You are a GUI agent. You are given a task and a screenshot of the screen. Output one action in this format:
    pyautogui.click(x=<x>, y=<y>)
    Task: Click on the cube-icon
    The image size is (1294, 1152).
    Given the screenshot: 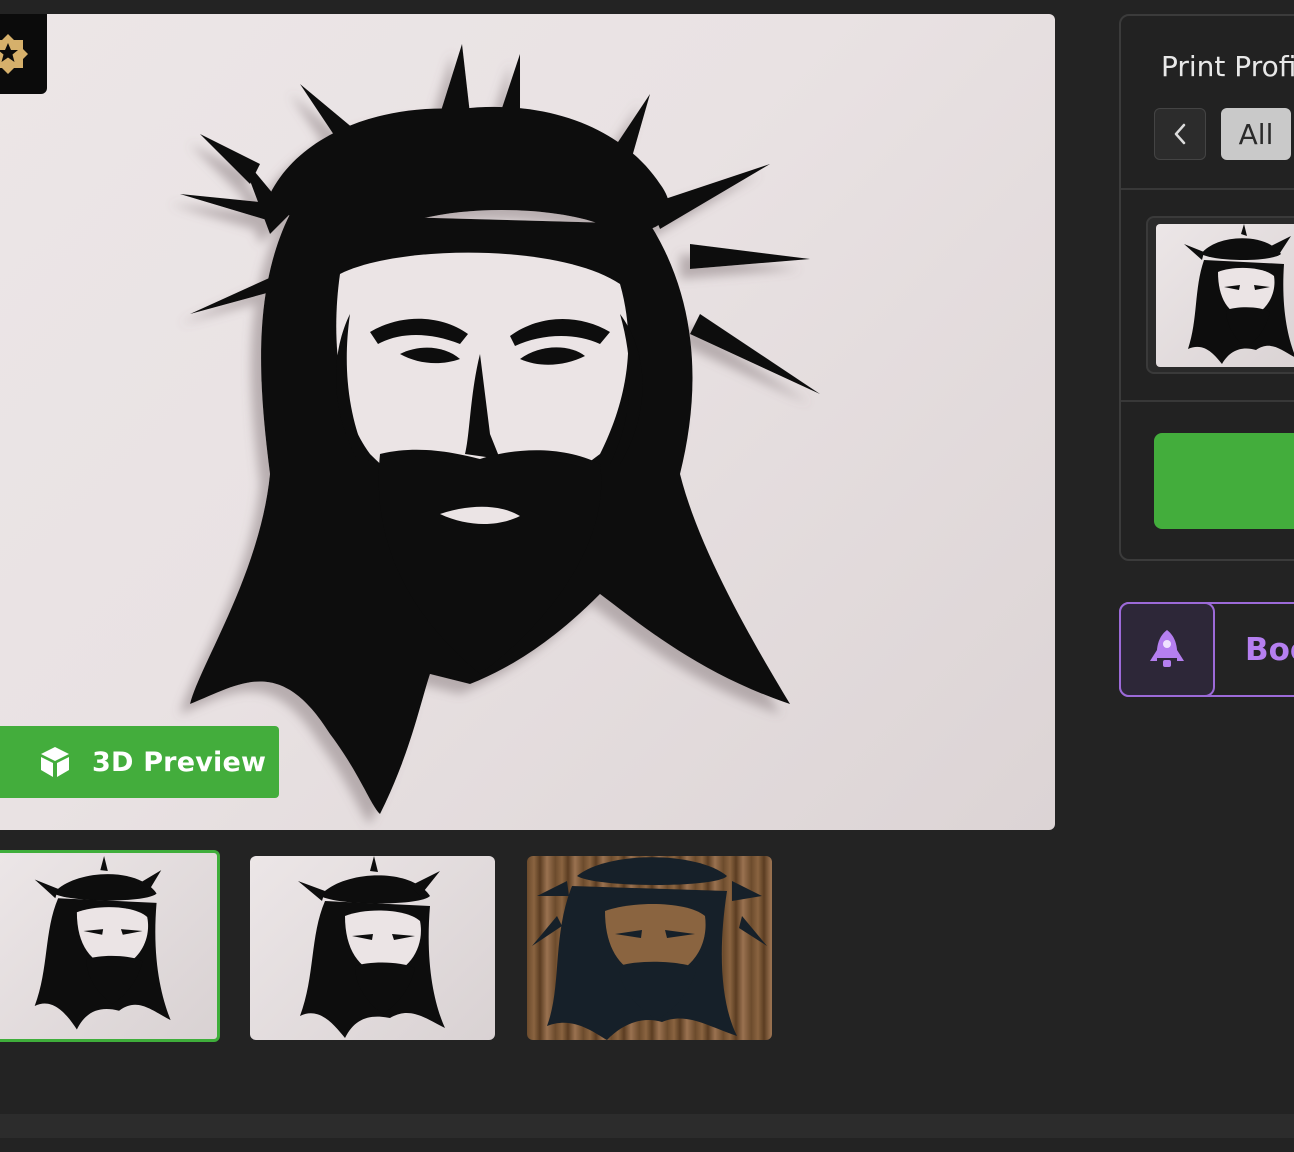 What is the action you would take?
    pyautogui.click(x=55, y=762)
    